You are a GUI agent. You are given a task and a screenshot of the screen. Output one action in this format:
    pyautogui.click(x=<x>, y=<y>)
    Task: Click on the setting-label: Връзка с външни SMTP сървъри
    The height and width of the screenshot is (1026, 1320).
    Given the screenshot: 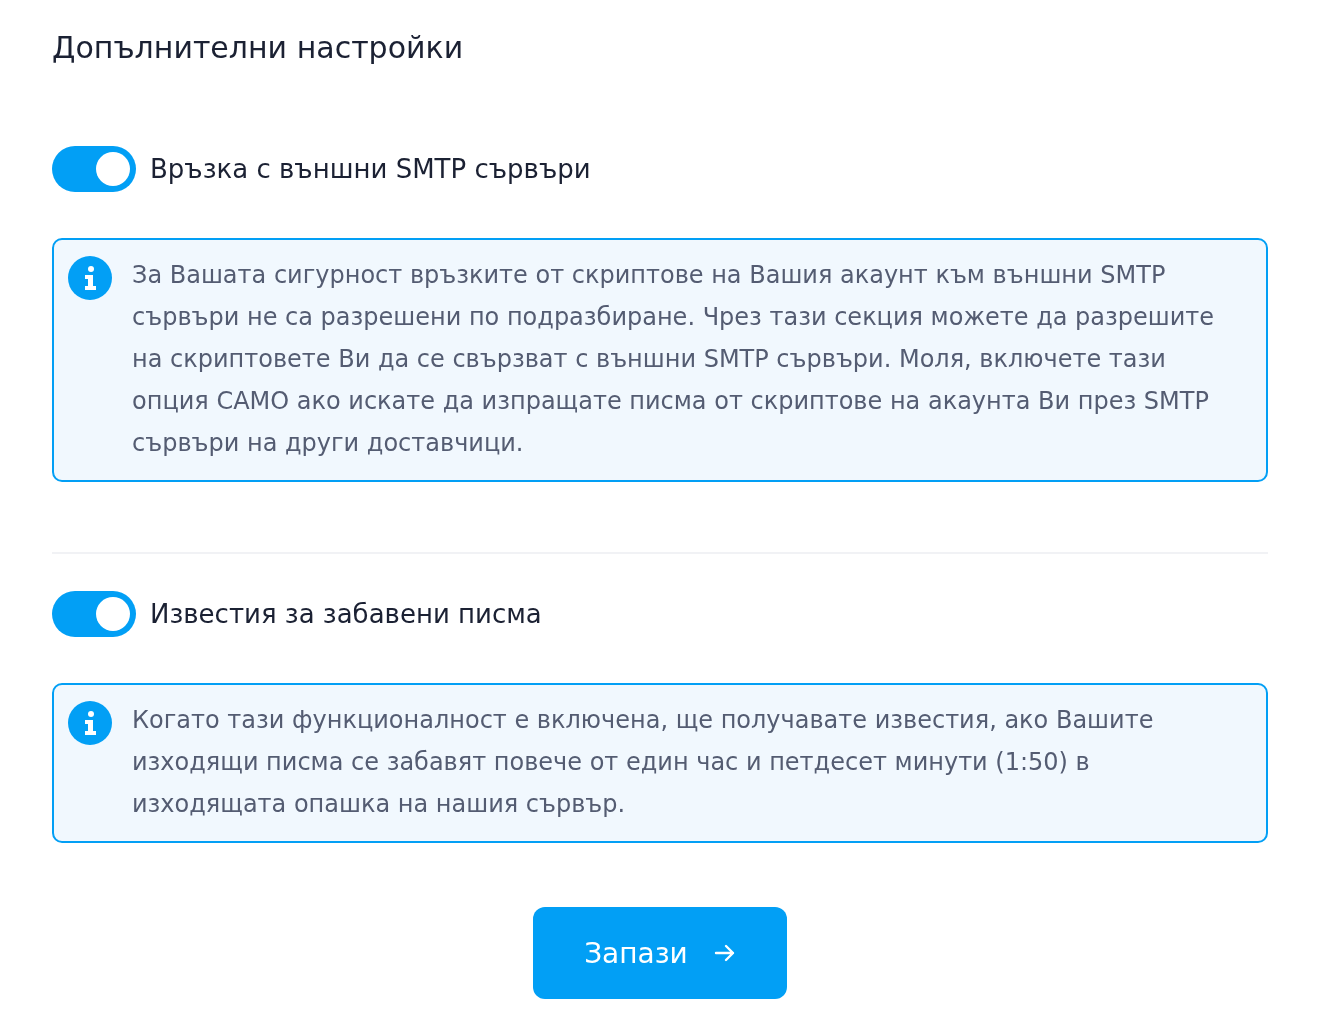 What is the action you would take?
    pyautogui.click(x=370, y=169)
    